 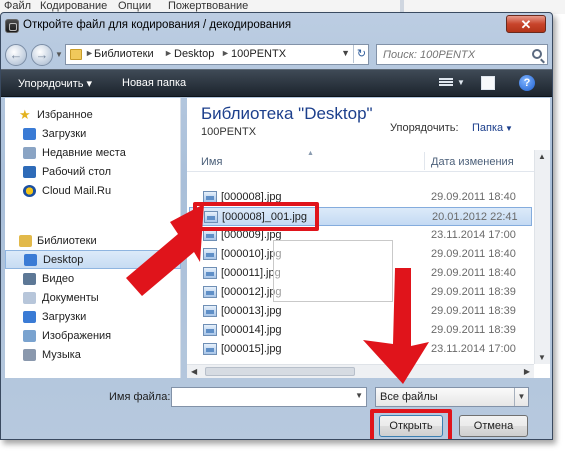 What do you see at coordinates (59, 54) in the screenshot?
I see `recent-locations-chevron-icon: ▼` at bounding box center [59, 54].